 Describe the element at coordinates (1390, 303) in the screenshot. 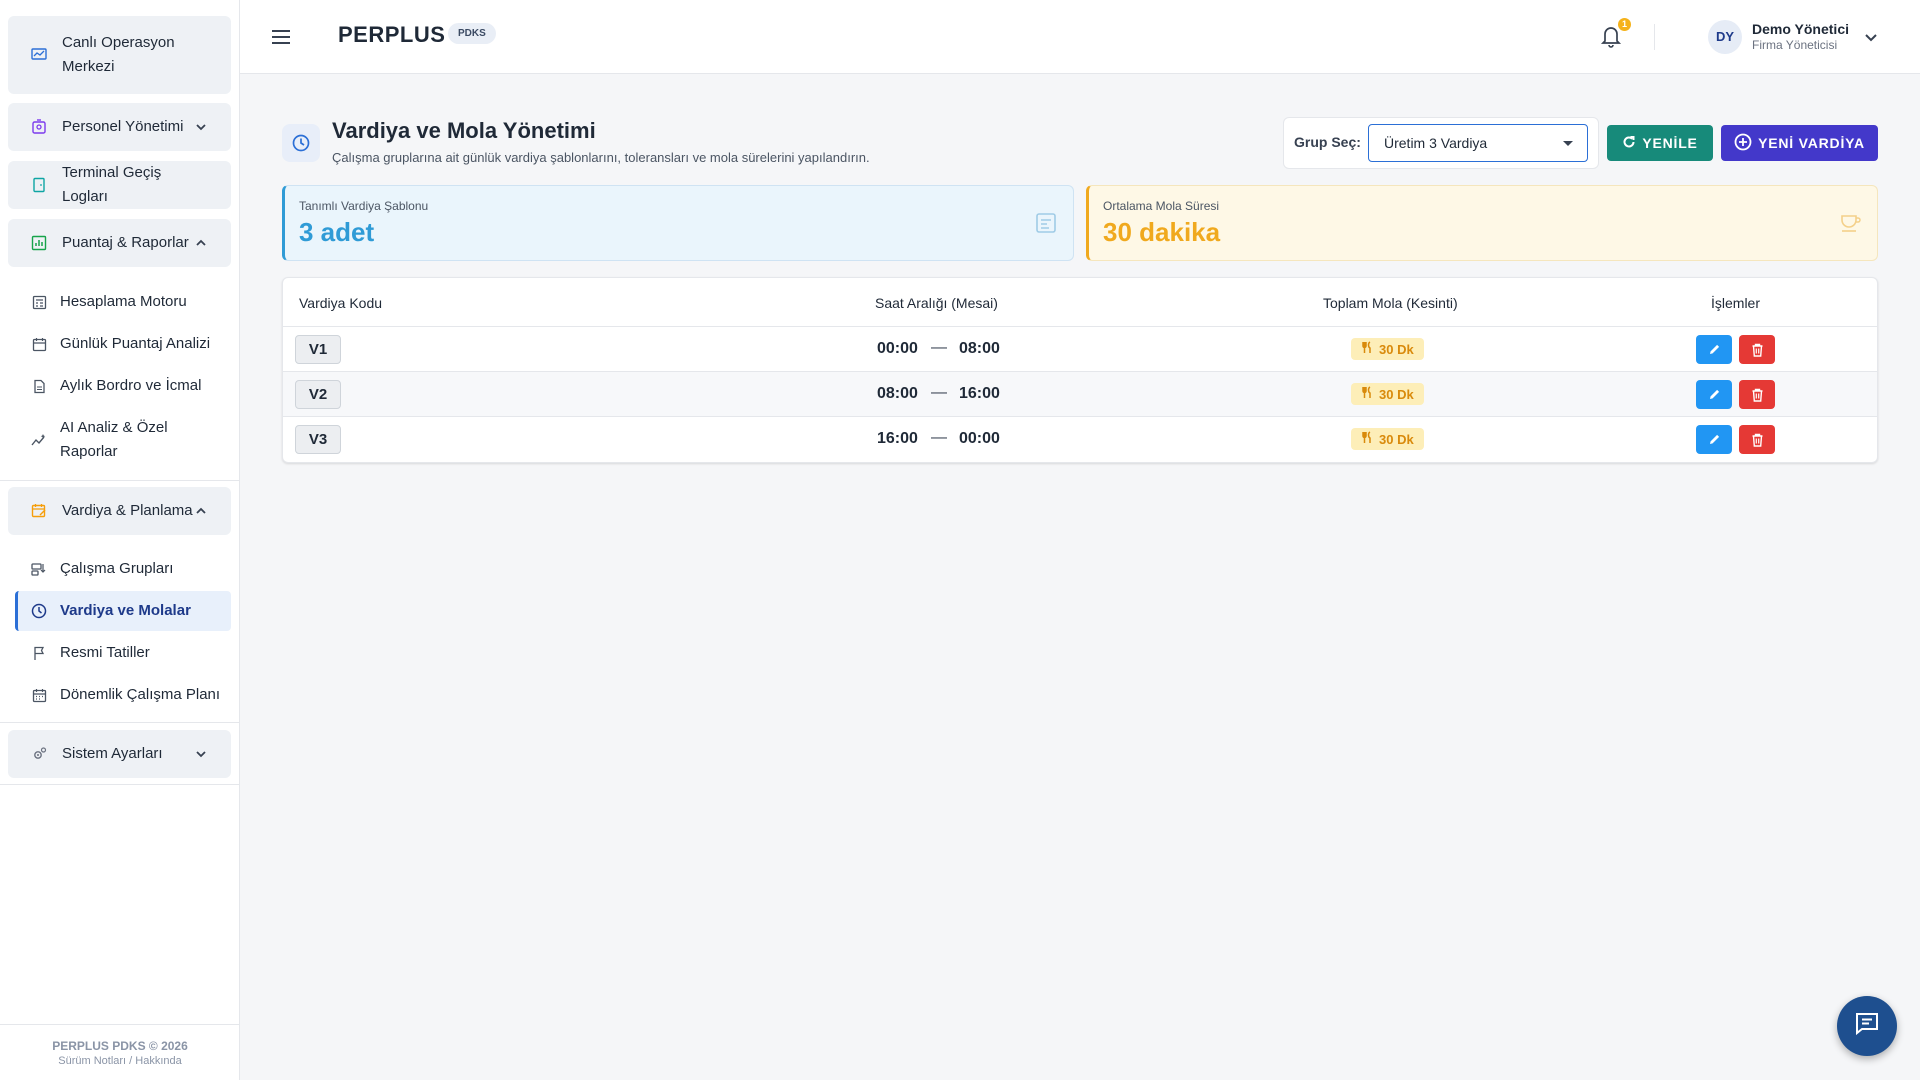

I see `column-header-break: Toplam Mola (Kesinti)` at that location.